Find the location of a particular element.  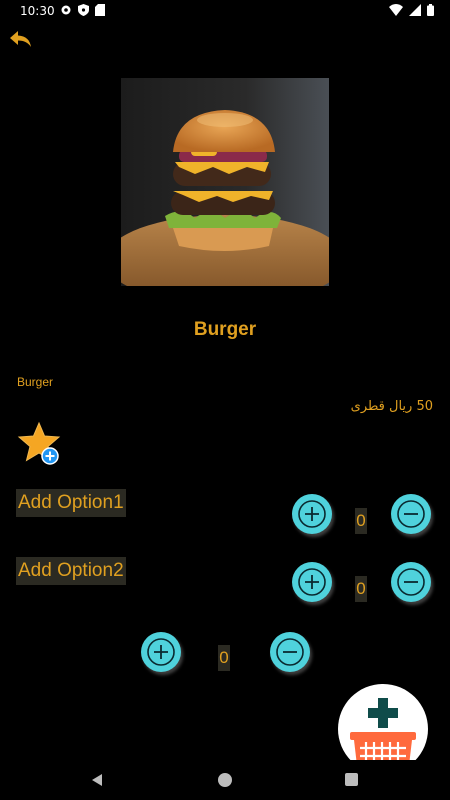

reply-arrow-icon is located at coordinates (20, 39).